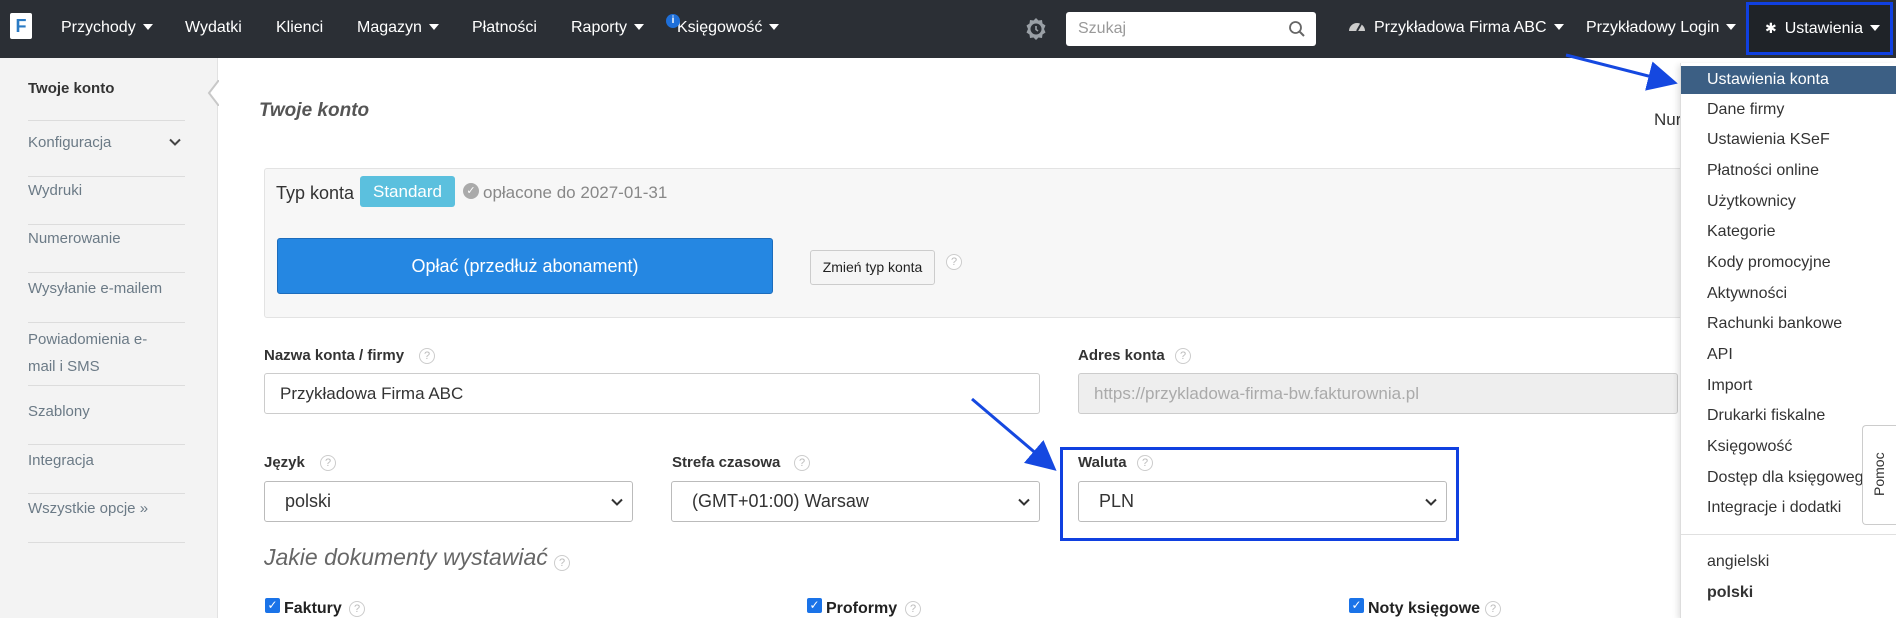 This screenshot has width=1896, height=618. Describe the element at coordinates (106, 251) in the screenshot. I see `sidebar-item-numerowanie: Numerowanie` at that location.